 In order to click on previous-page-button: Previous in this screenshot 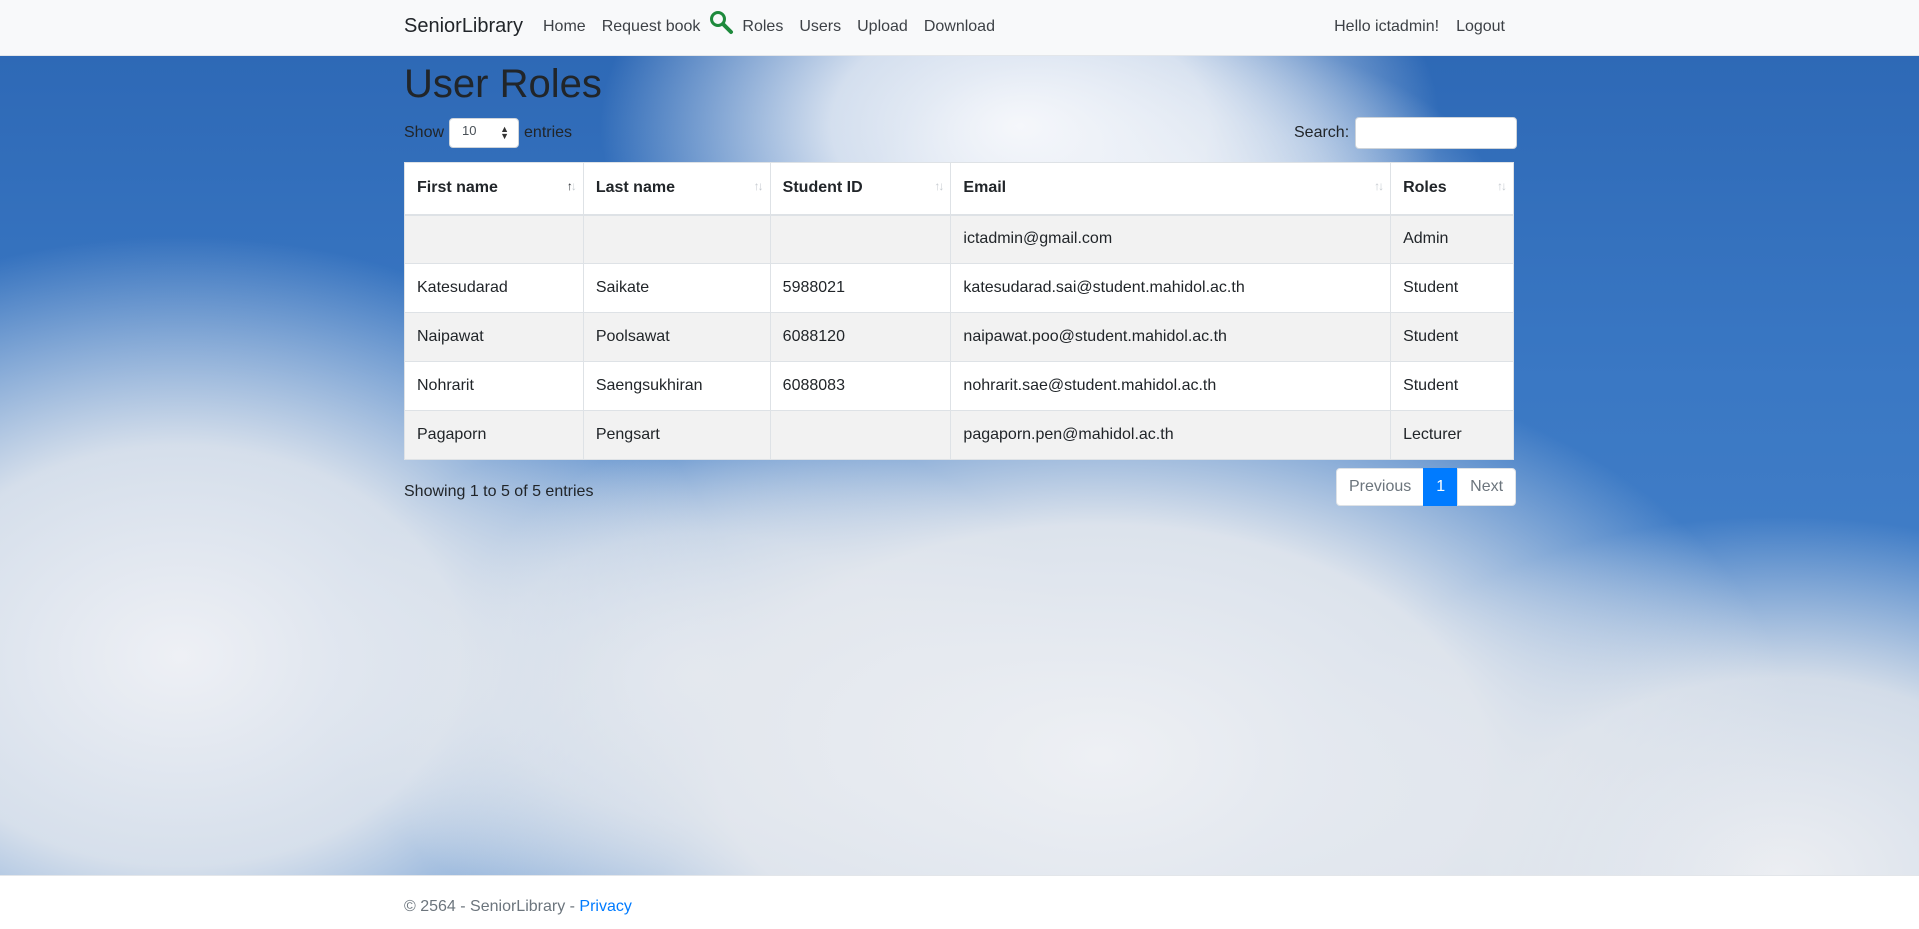, I will do `click(1380, 487)`.